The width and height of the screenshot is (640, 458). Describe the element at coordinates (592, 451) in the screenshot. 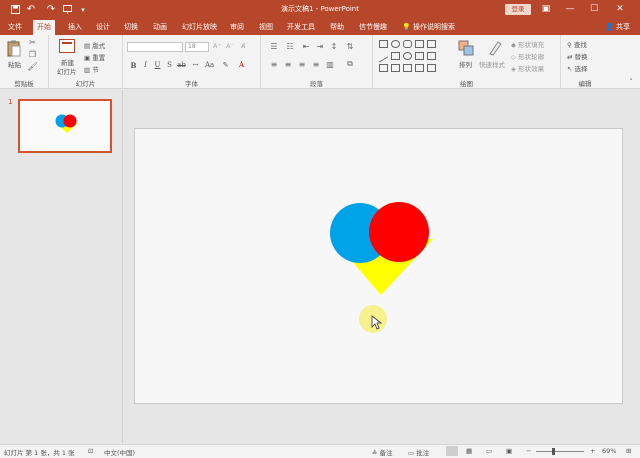

I see `zoom-in-icon: +` at that location.